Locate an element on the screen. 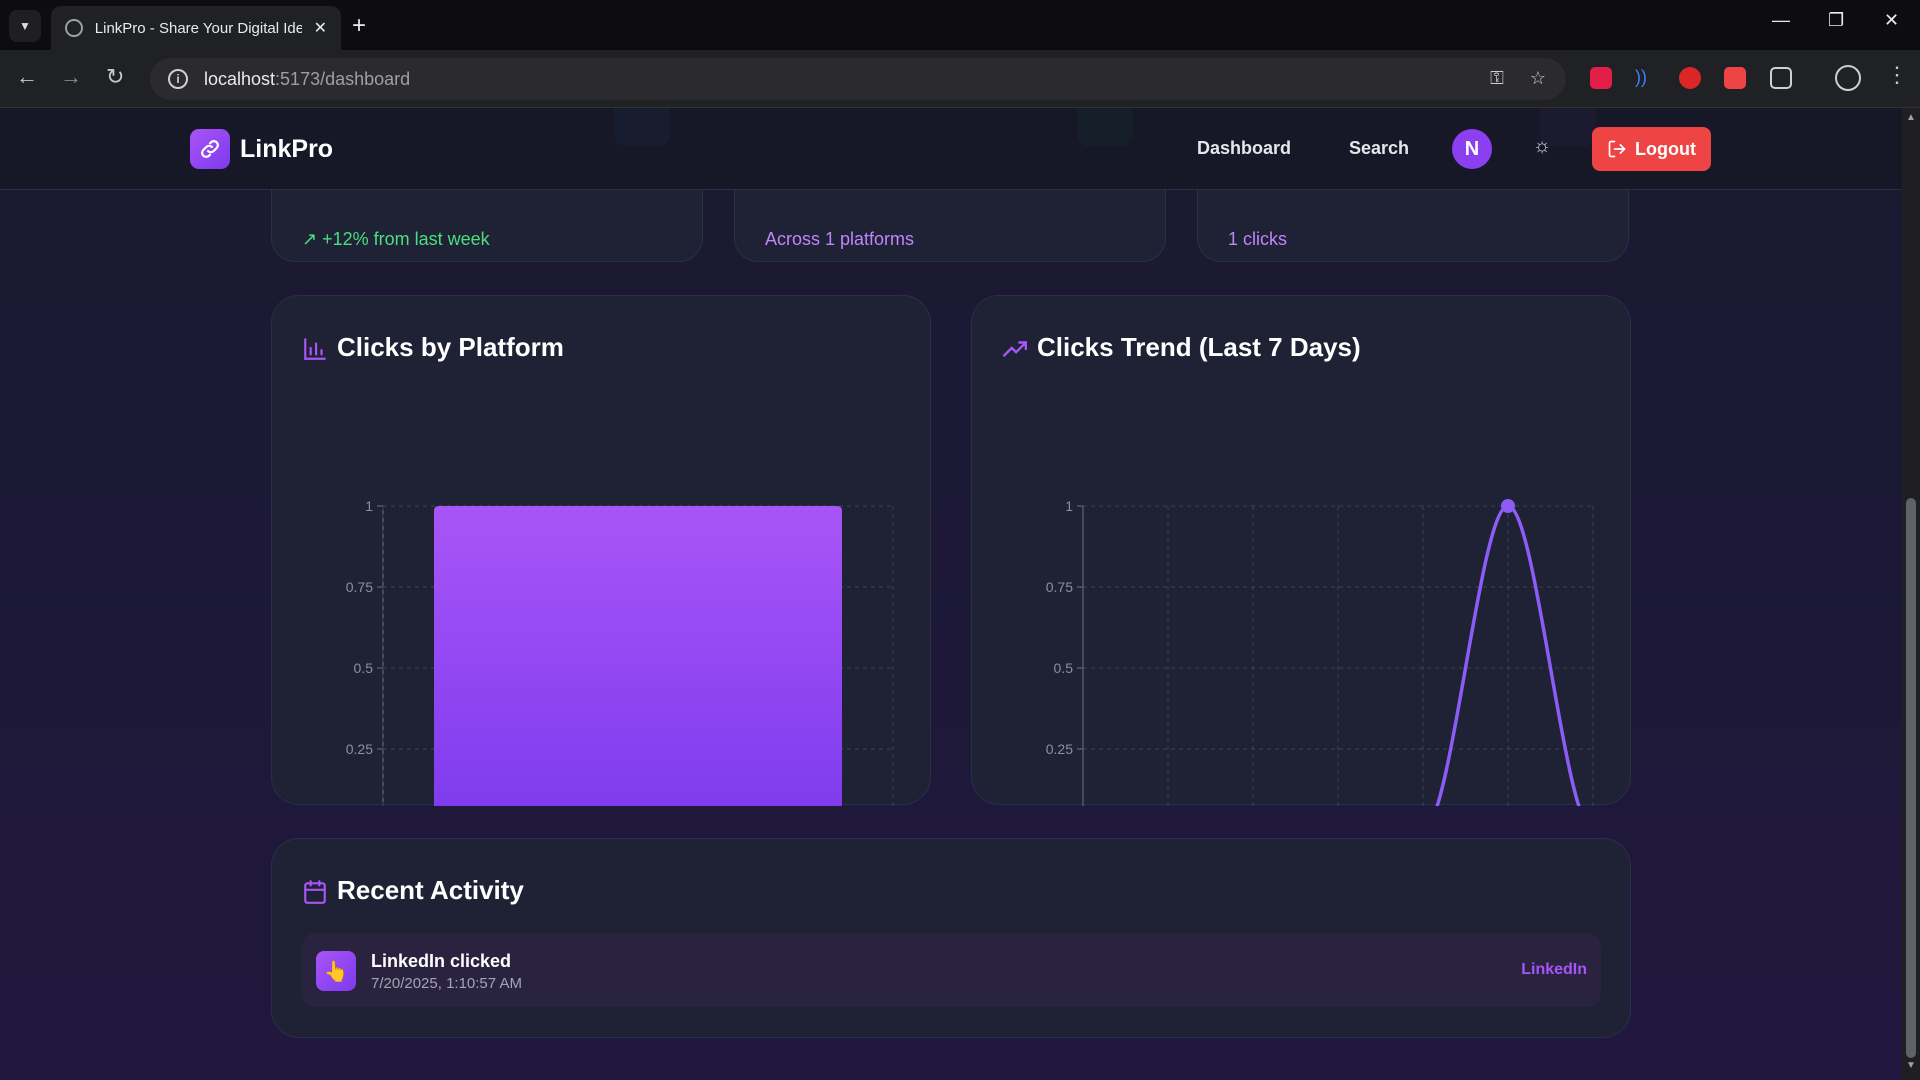 The image size is (1920, 1080). back-icon: ← is located at coordinates (27, 77).